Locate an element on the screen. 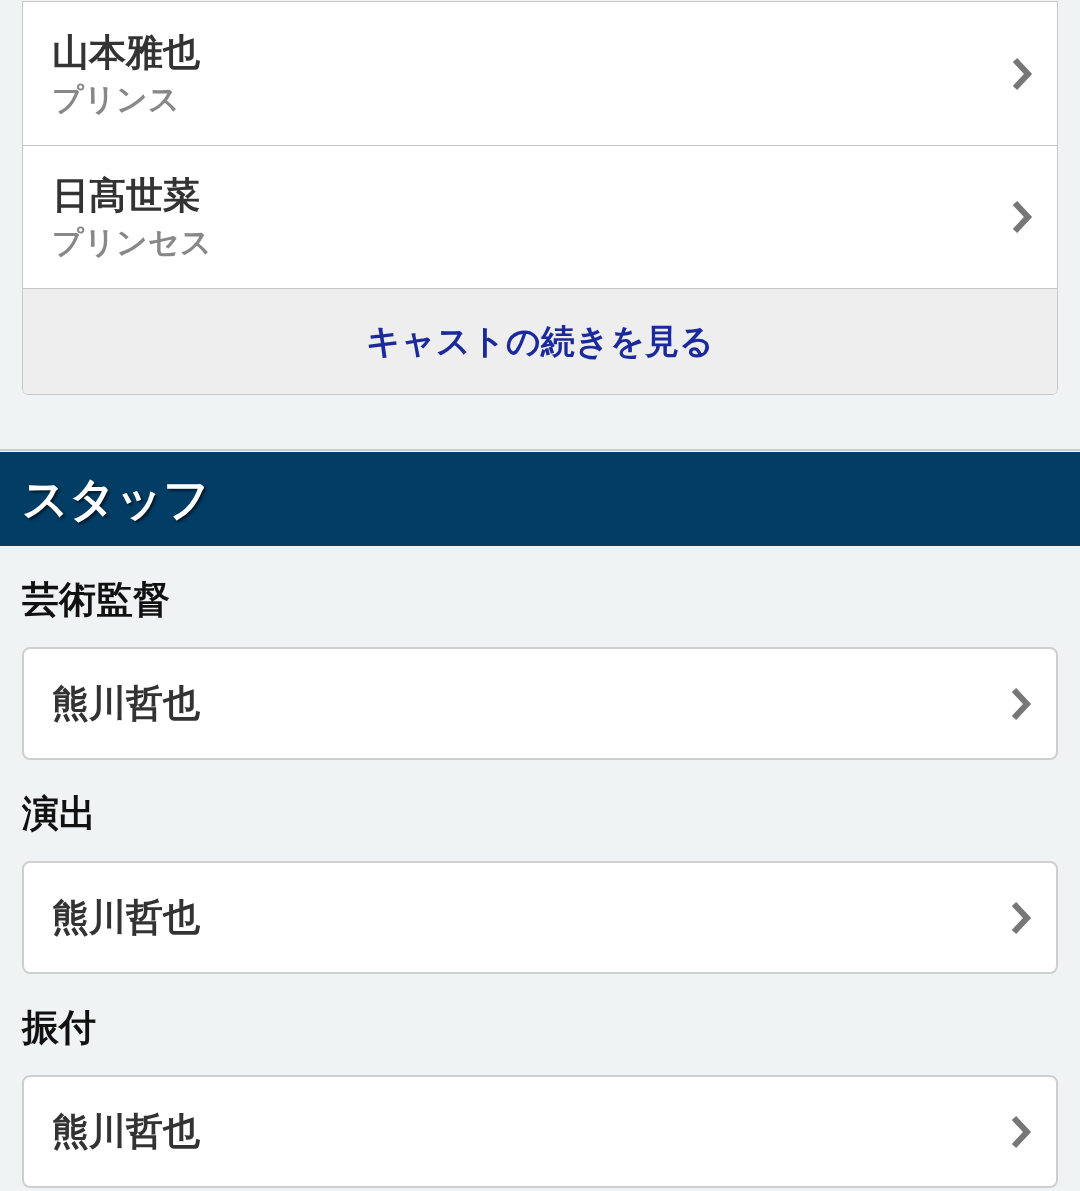 The image size is (1080, 1191). staff-role-heading: 演出 is located at coordinates (59, 813).